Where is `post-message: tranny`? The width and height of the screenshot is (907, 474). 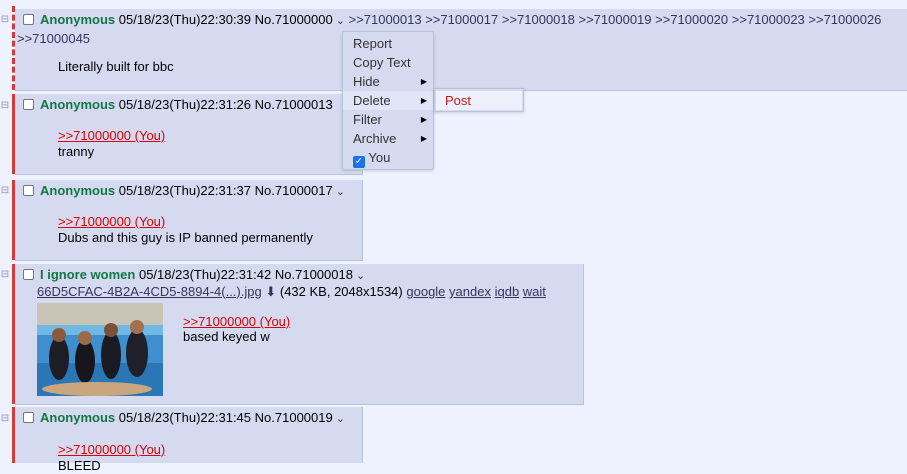 post-message: tranny is located at coordinates (76, 151).